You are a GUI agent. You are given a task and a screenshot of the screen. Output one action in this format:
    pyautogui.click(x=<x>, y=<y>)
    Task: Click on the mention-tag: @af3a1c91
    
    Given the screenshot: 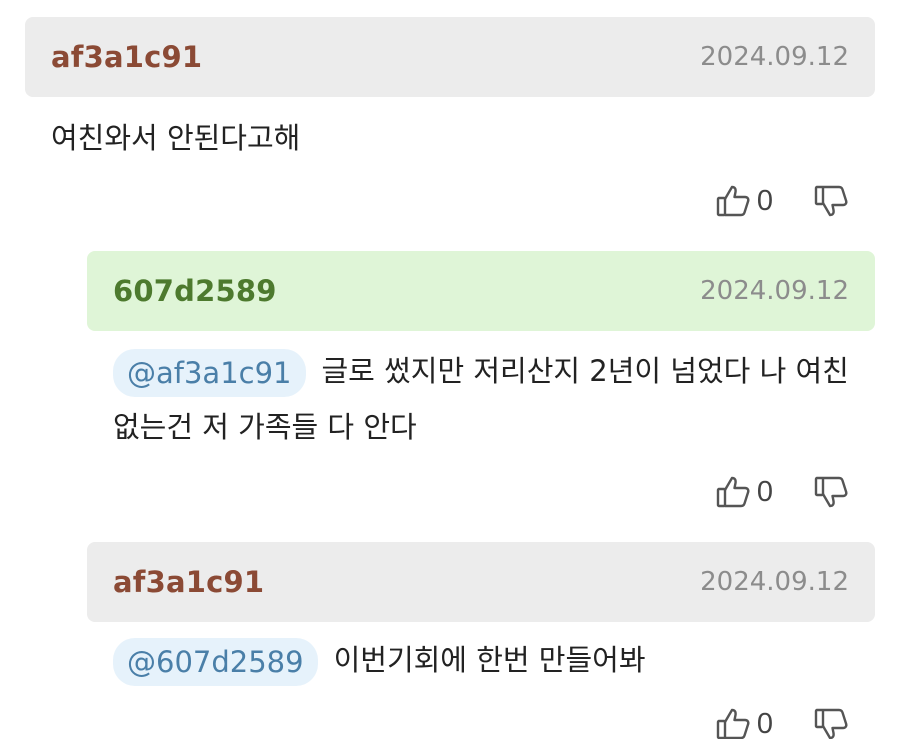 What is the action you would take?
    pyautogui.click(x=209, y=373)
    